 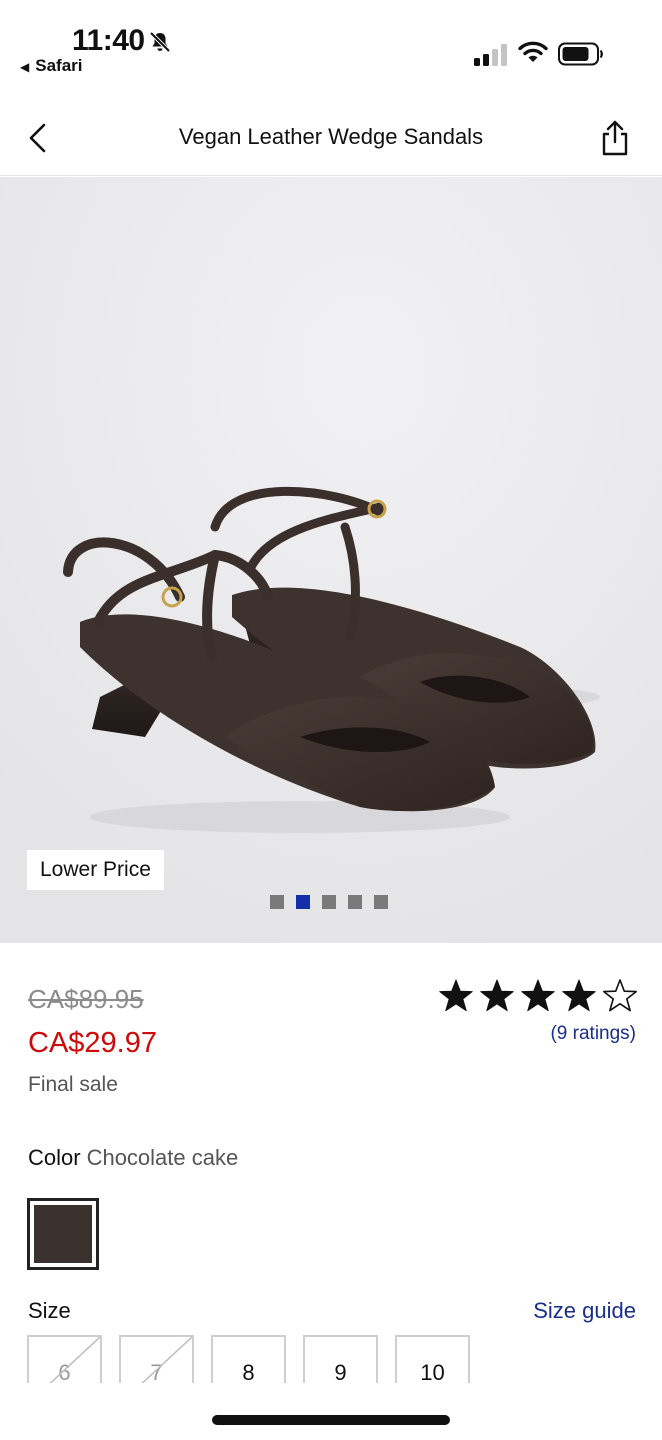 I want to click on size-option-6: 6, so click(x=64, y=1359).